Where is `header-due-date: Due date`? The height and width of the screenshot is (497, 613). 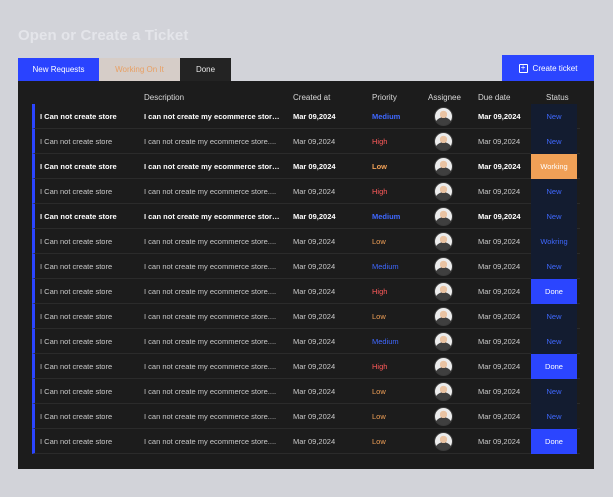 header-due-date: Due date is located at coordinates (494, 97).